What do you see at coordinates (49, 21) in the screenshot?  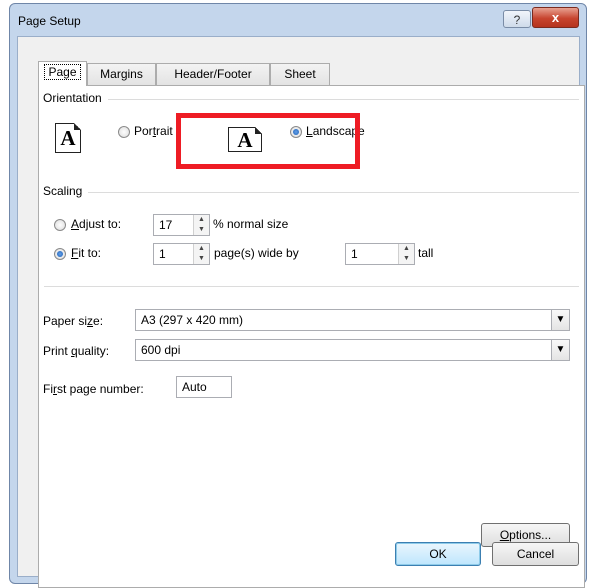 I see `dialog-title: Page Setup` at bounding box center [49, 21].